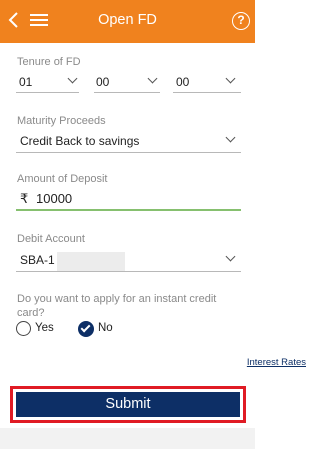 This screenshot has width=320, height=449. Describe the element at coordinates (37, 260) in the screenshot. I see `debit-account-value: SBA-1` at that location.